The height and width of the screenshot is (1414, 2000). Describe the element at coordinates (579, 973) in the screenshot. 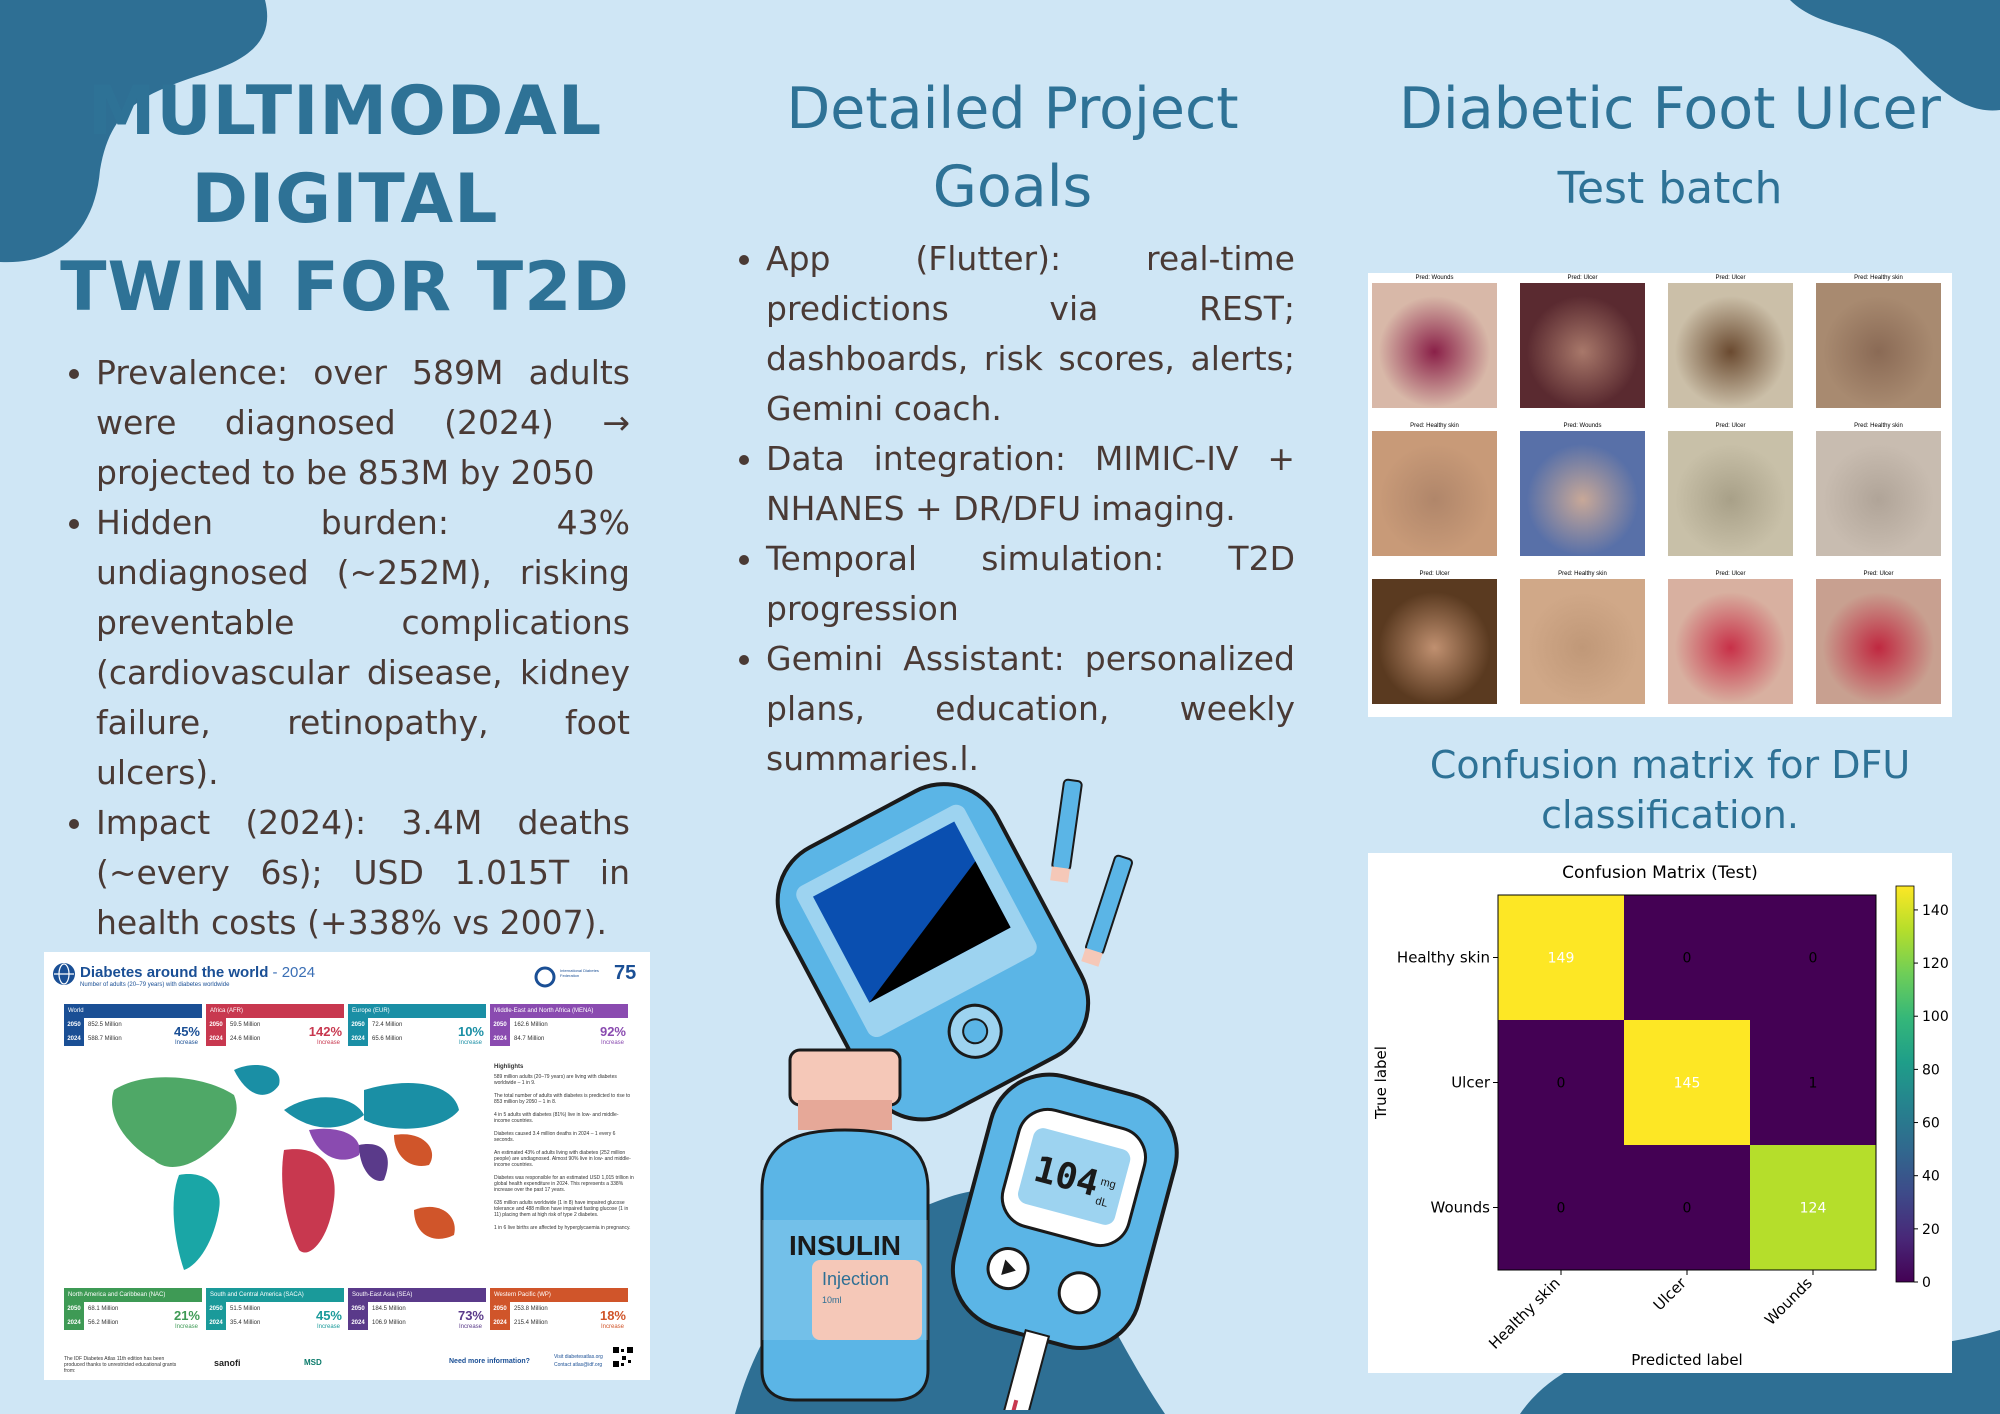

I see `idf-name: International Diabetes Federation` at that location.